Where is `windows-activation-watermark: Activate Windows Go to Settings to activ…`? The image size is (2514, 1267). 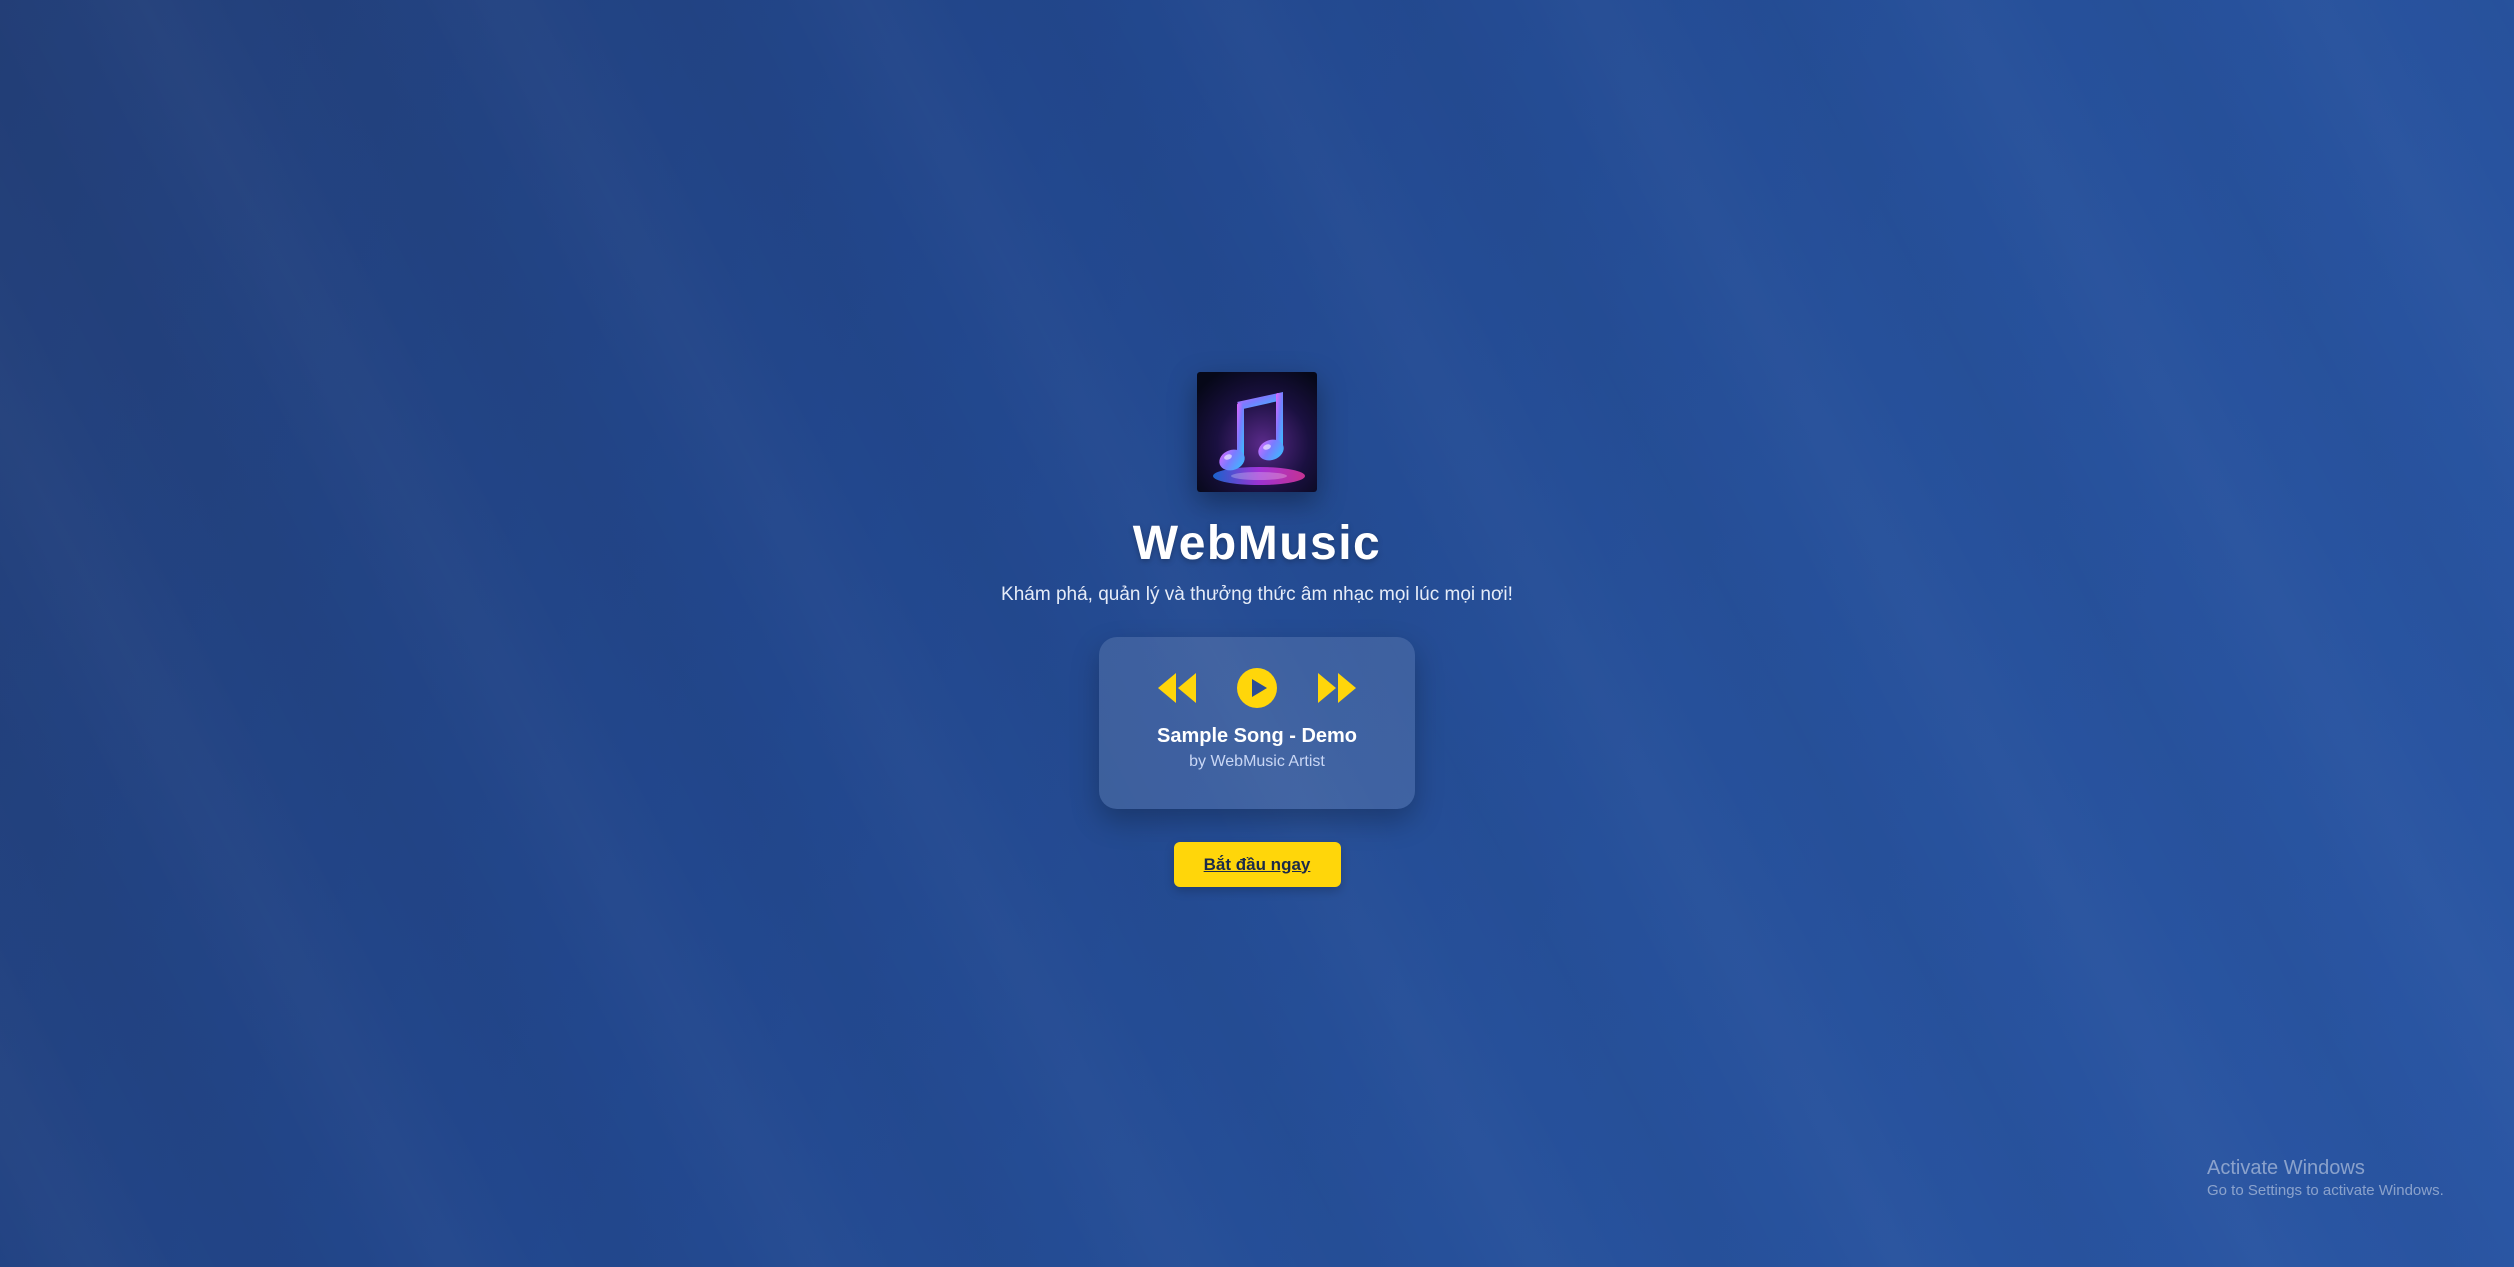 windows-activation-watermark: Activate Windows Go to Settings to activ… is located at coordinates (2325, 1178).